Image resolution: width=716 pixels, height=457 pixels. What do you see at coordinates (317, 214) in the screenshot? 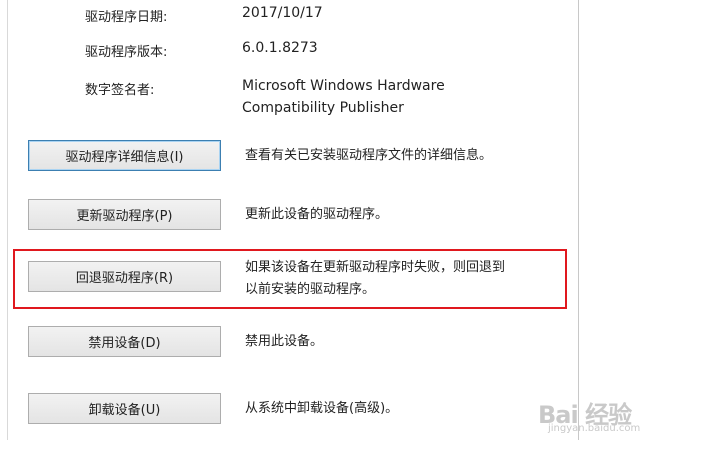
I see `update-driver-description: 更新此设备的驱动程序。` at bounding box center [317, 214].